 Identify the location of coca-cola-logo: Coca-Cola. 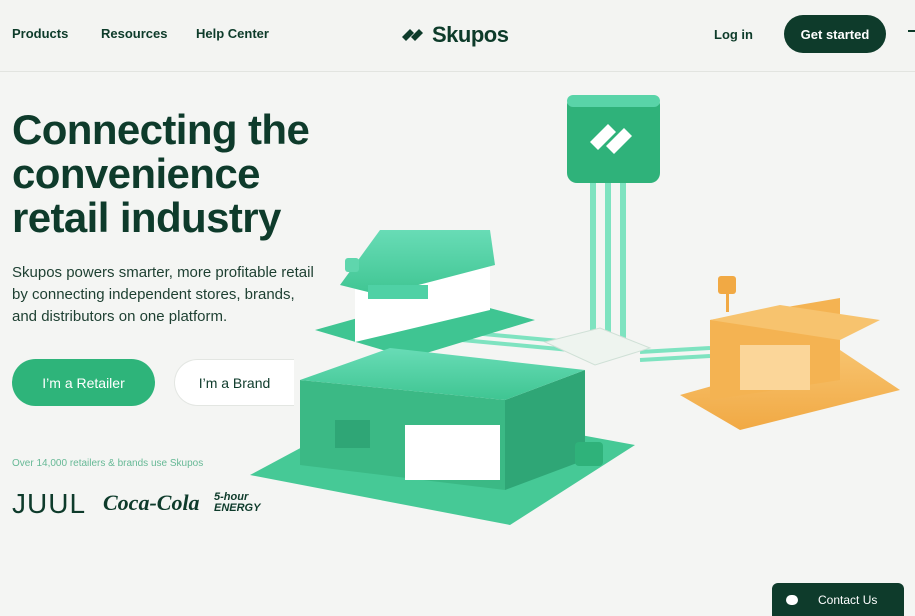
(151, 502).